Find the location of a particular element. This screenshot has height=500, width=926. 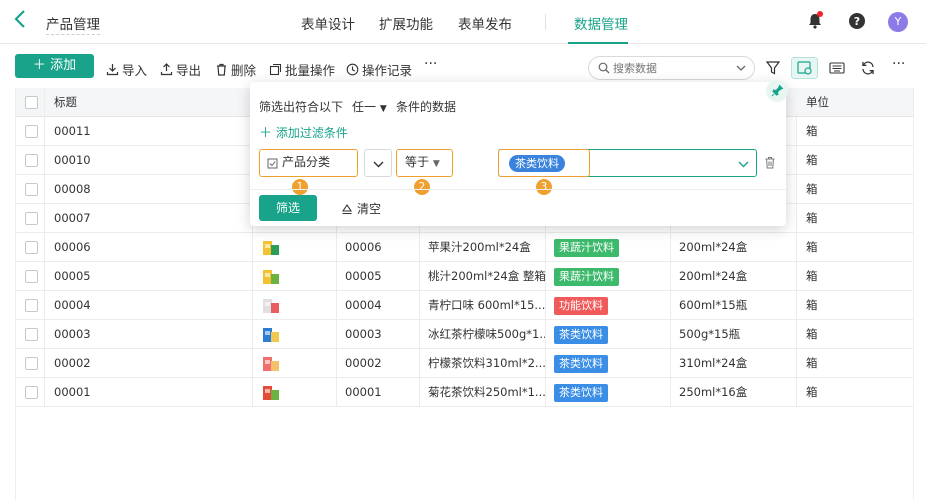

table-row: 00001 00001 菊花茶饮料250ml*1... 茶类饮料 250ml*16盒箱 is located at coordinates (464, 392).